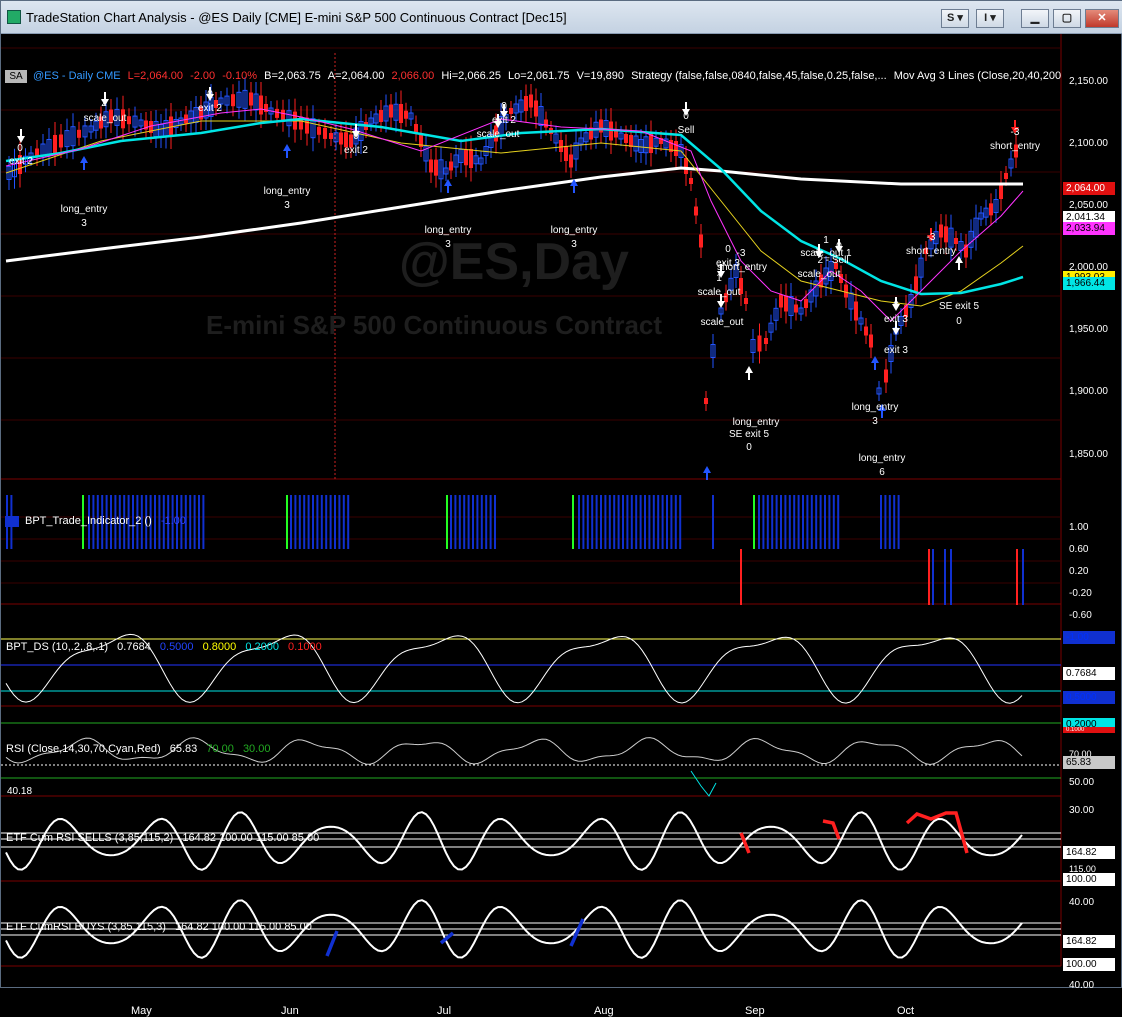  I want to click on i-menu-button: I ▾, so click(990, 18).